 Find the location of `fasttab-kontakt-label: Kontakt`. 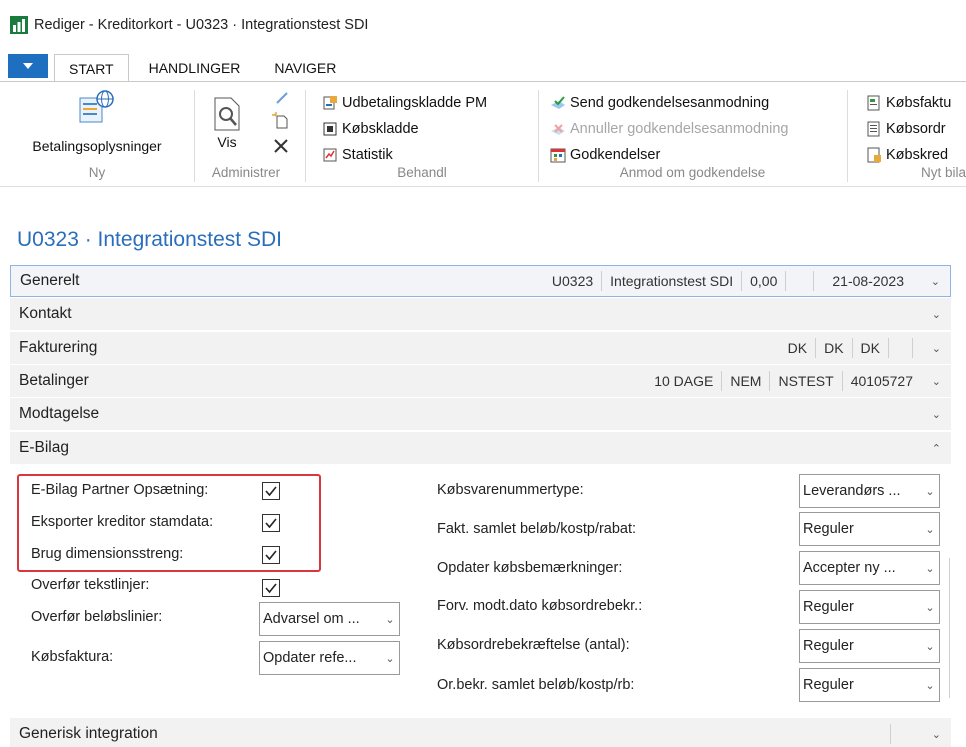

fasttab-kontakt-label: Kontakt is located at coordinates (45, 313).